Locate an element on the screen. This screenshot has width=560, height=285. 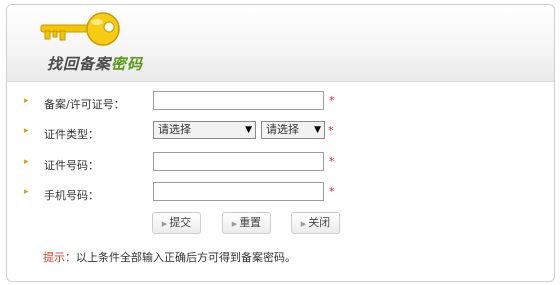
form-row-cert-number: ▸ 证件号码： * is located at coordinates (280, 164).